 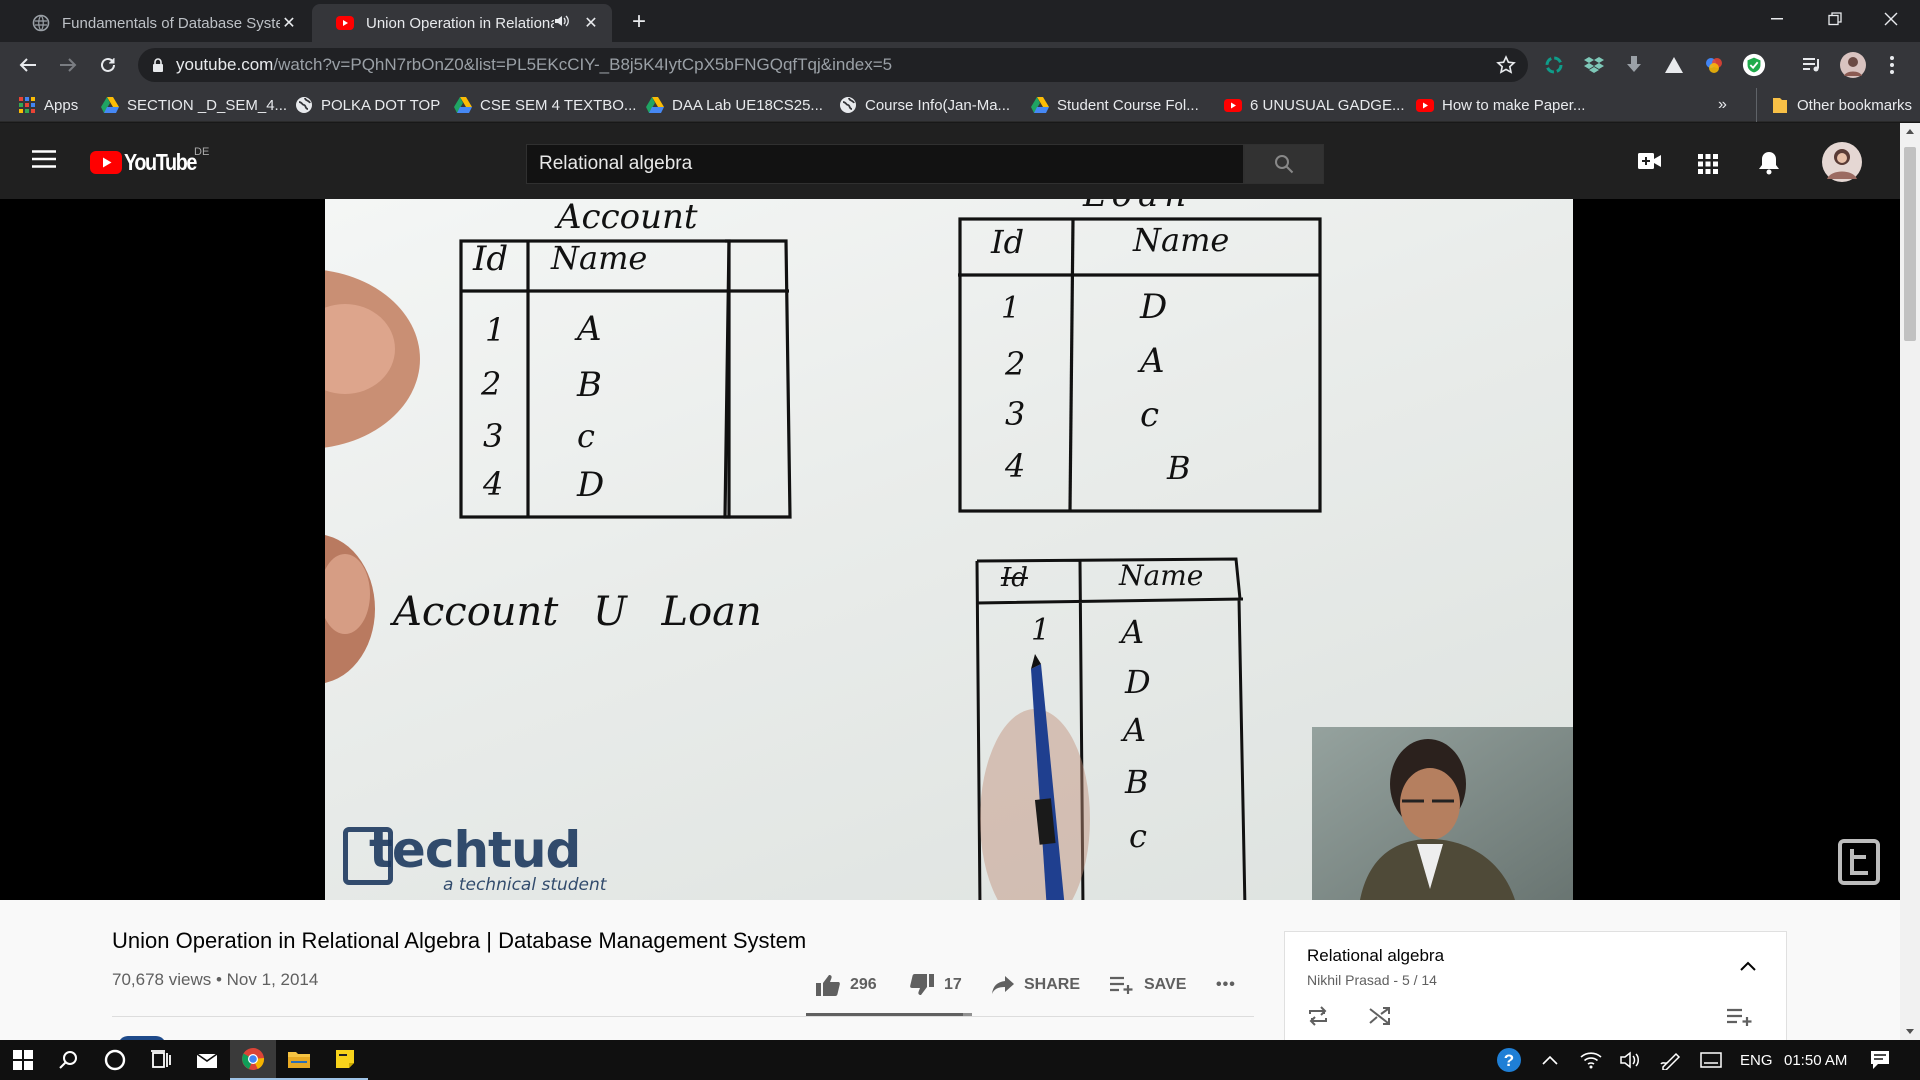 What do you see at coordinates (563, 23) in the screenshot?
I see `speaker-icon` at bounding box center [563, 23].